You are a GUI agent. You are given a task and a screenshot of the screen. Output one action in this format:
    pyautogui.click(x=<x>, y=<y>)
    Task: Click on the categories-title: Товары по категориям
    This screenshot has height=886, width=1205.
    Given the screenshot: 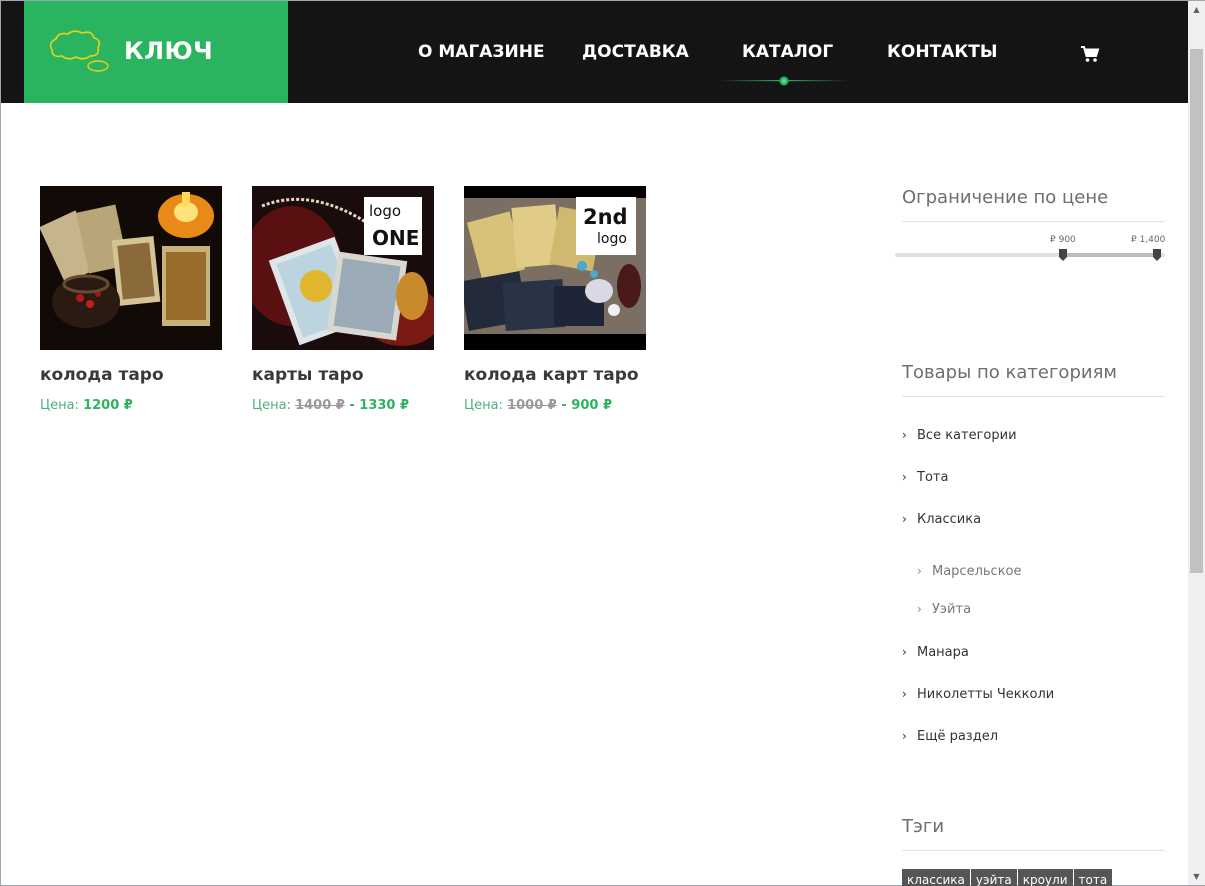 What is the action you would take?
    pyautogui.click(x=1033, y=379)
    